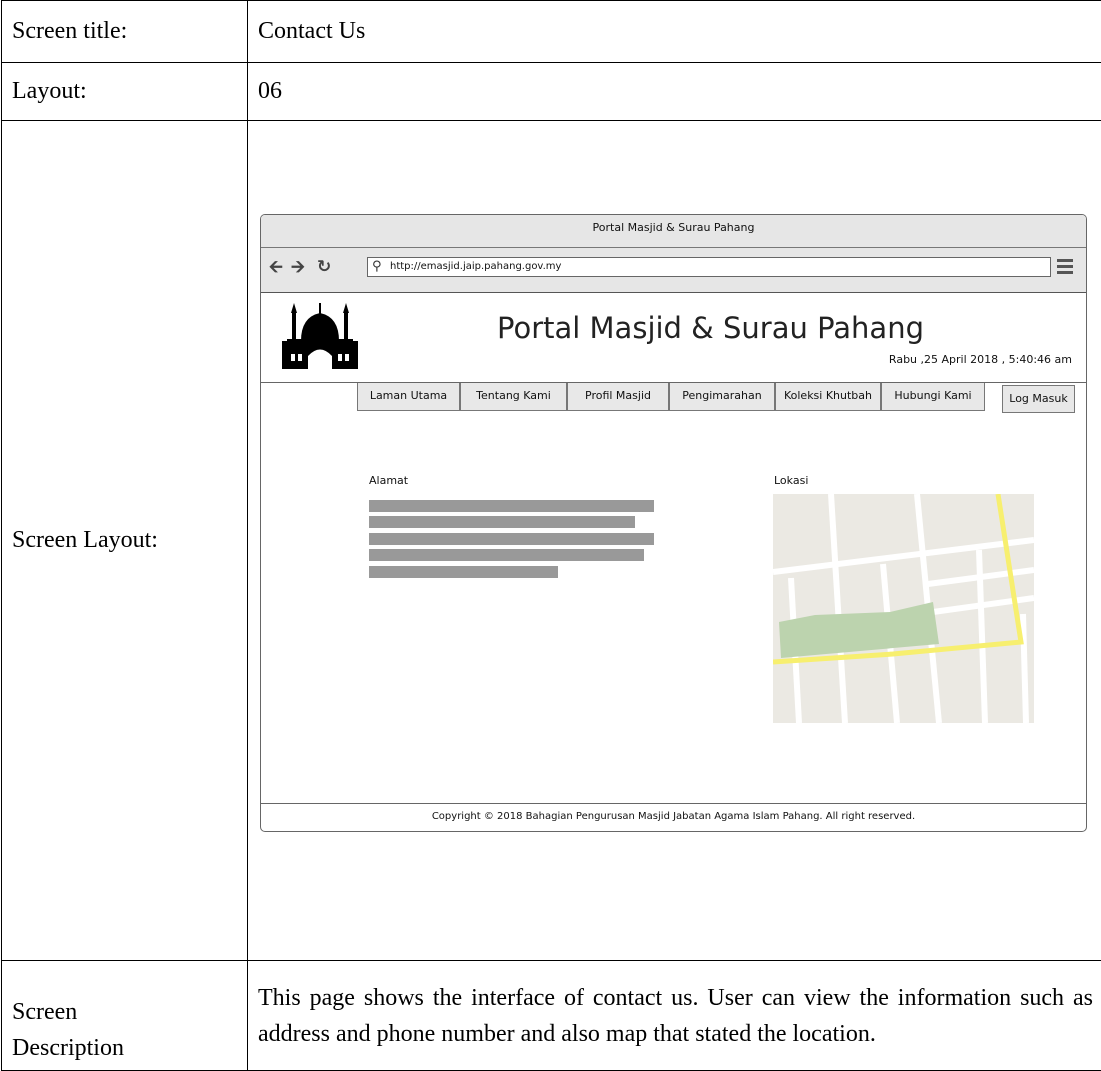  I want to click on description-label-line1: Screen, so click(124, 1012).